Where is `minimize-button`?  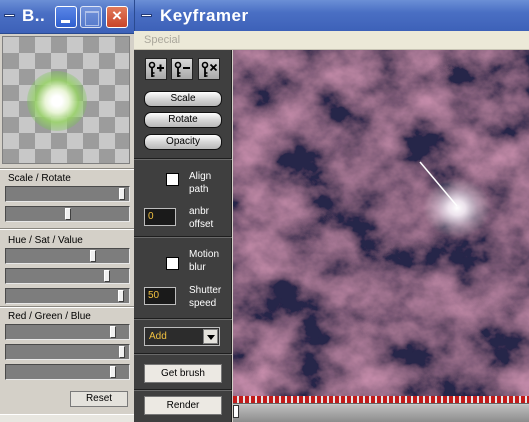
minimize-button is located at coordinates (66, 17).